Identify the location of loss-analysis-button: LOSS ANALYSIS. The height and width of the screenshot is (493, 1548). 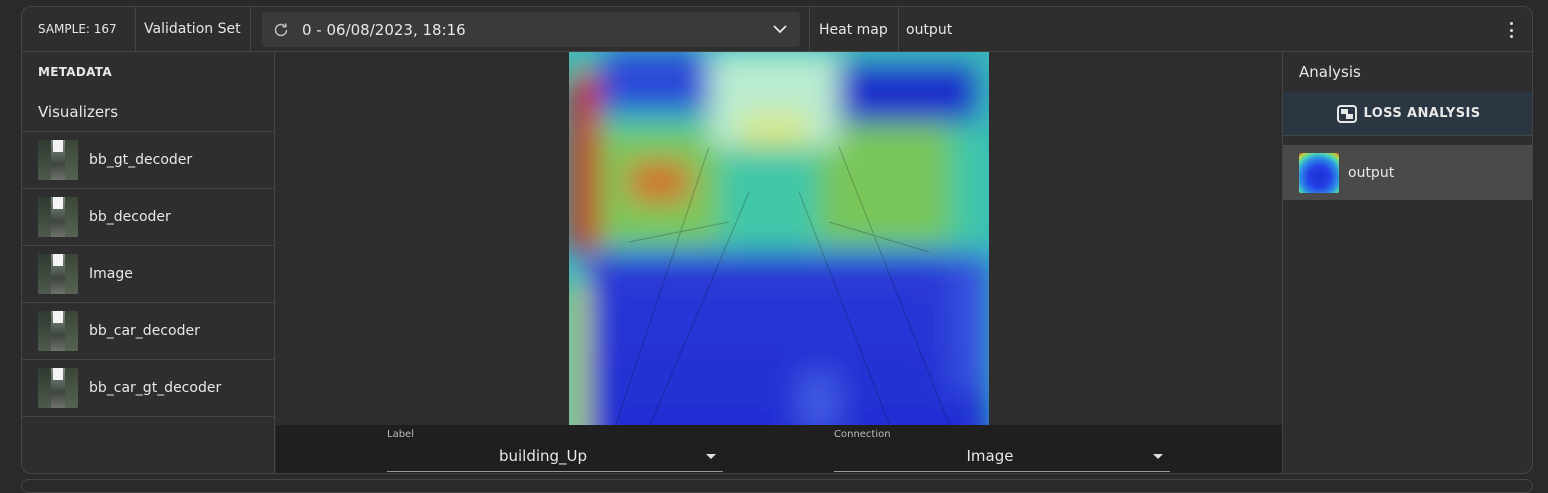
(1407, 114).